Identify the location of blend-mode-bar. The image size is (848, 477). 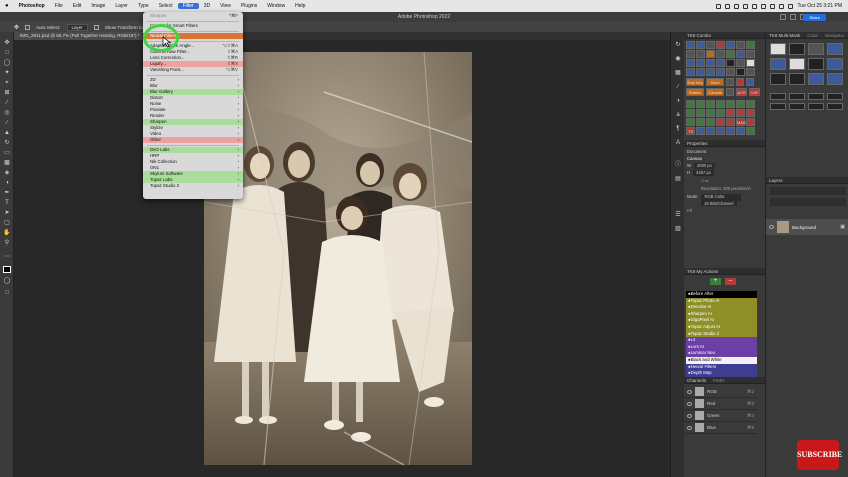
(808, 202).